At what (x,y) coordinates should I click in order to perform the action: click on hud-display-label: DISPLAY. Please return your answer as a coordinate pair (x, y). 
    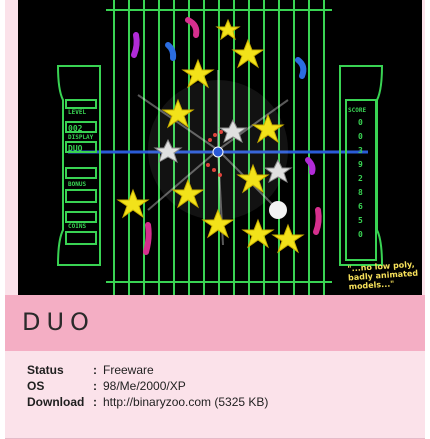
    Looking at the image, I should click on (81, 137).